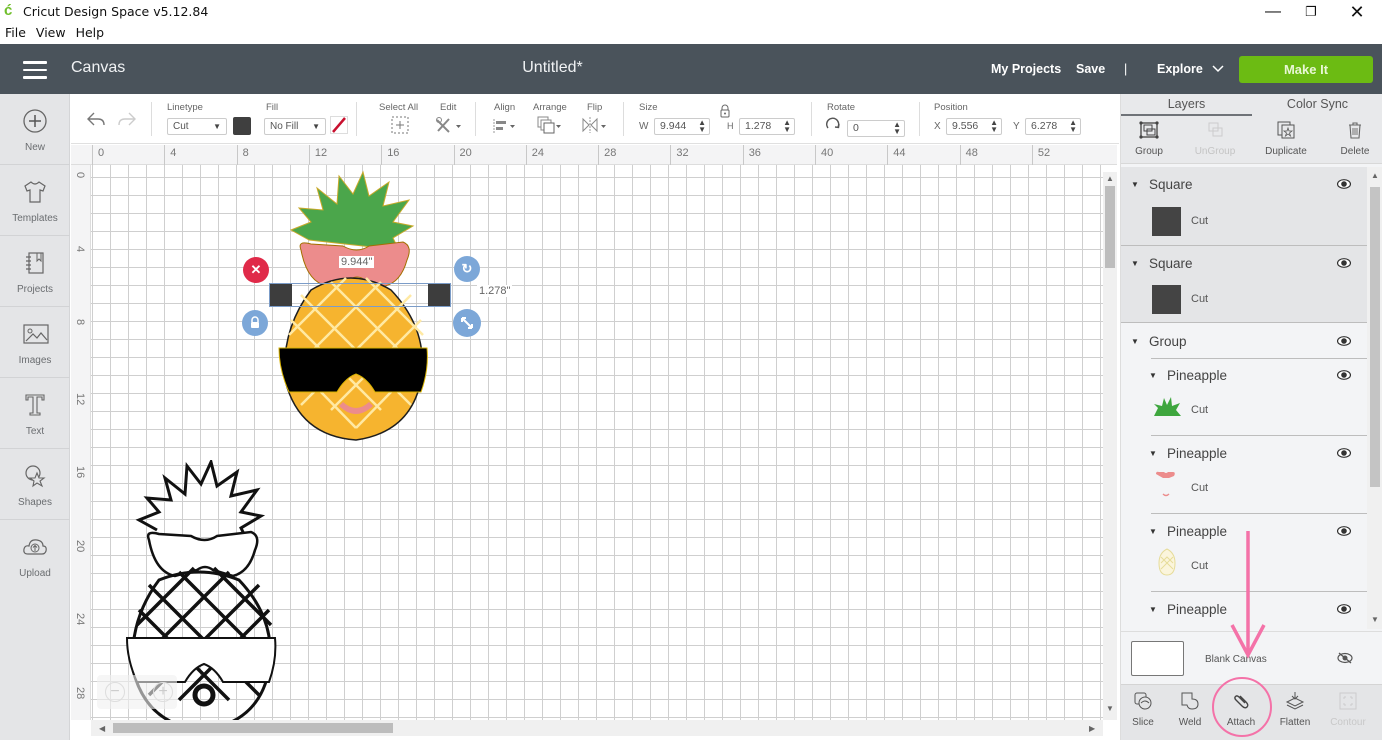 This screenshot has height=740, width=1382. I want to click on arrange-icon, so click(551, 125).